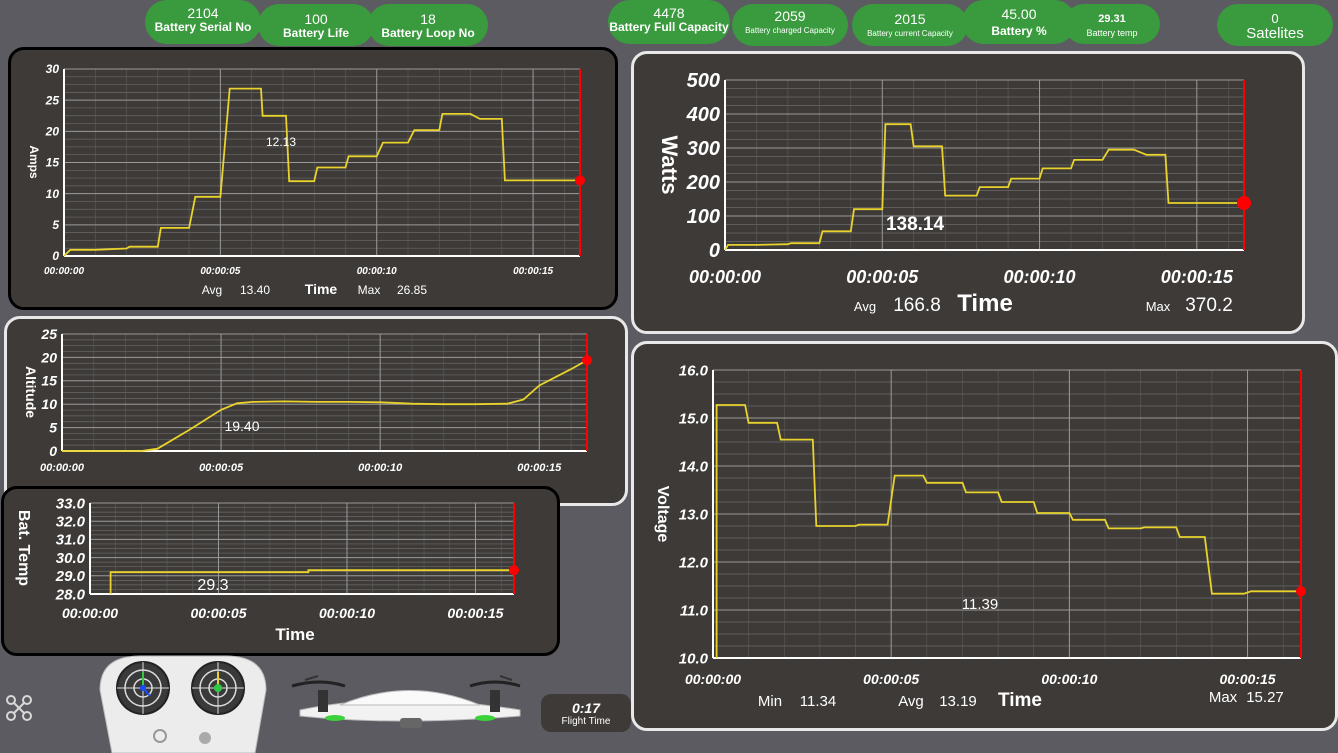 This screenshot has width=1338, height=753. What do you see at coordinates (49, 404) in the screenshot?
I see `altitude-ytick-label: 10` at bounding box center [49, 404].